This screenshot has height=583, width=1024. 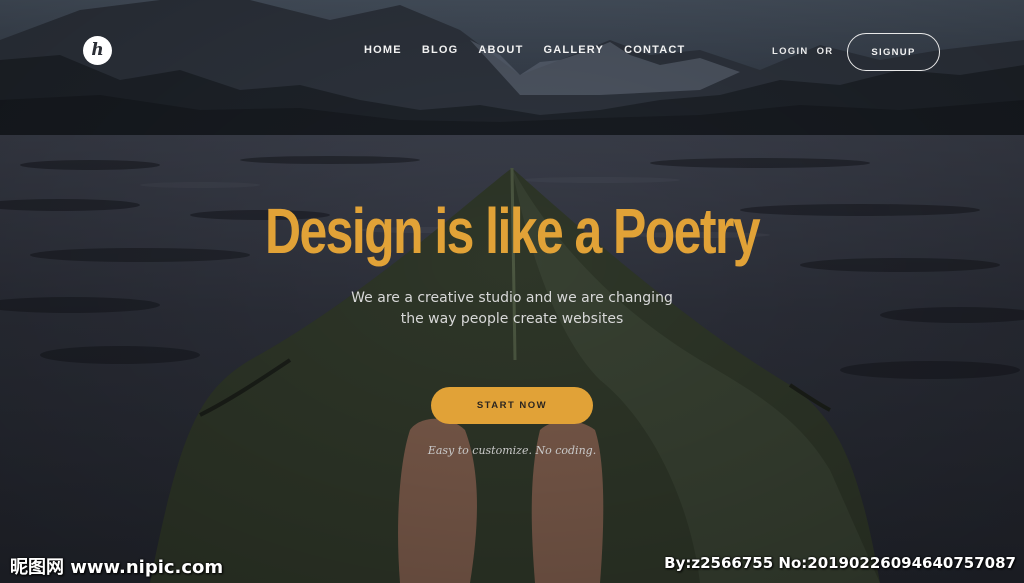 What do you see at coordinates (840, 563) in the screenshot?
I see `watermark-right: By:z2566755 No:20190226094640757087` at bounding box center [840, 563].